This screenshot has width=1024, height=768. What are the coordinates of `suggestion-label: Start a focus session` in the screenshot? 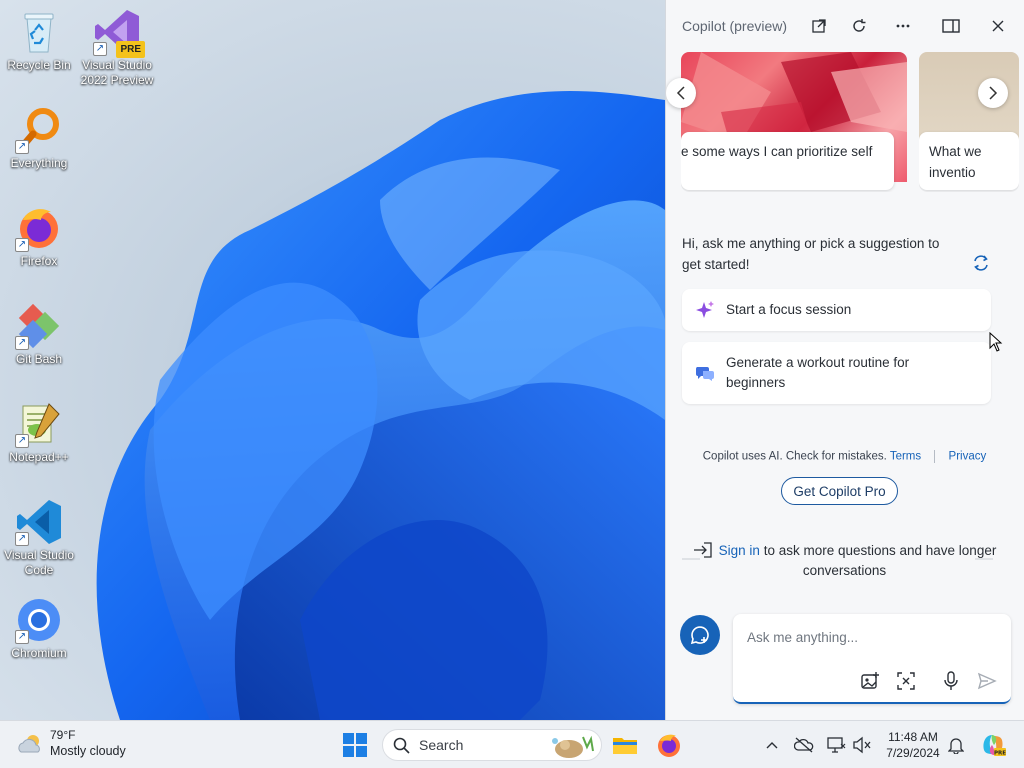 It's located at (789, 309).